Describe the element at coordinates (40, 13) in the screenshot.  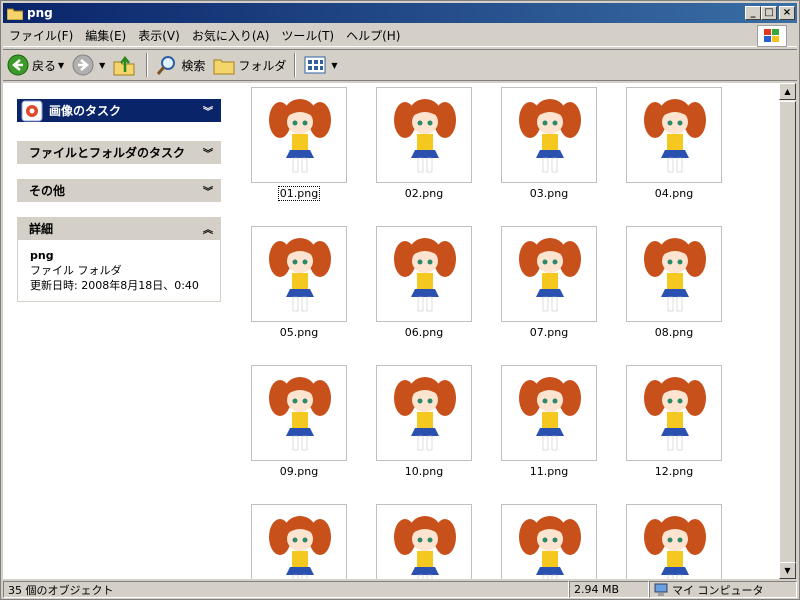
I see `window-title: png` at that location.